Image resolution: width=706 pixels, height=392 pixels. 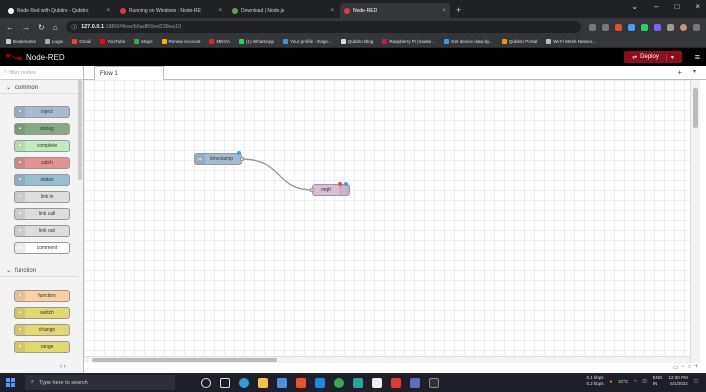 I want to click on url-input: ⓘ 127.0.0.1:1880/#flow/b6adf00ed238ea19, so click(x=323, y=27).